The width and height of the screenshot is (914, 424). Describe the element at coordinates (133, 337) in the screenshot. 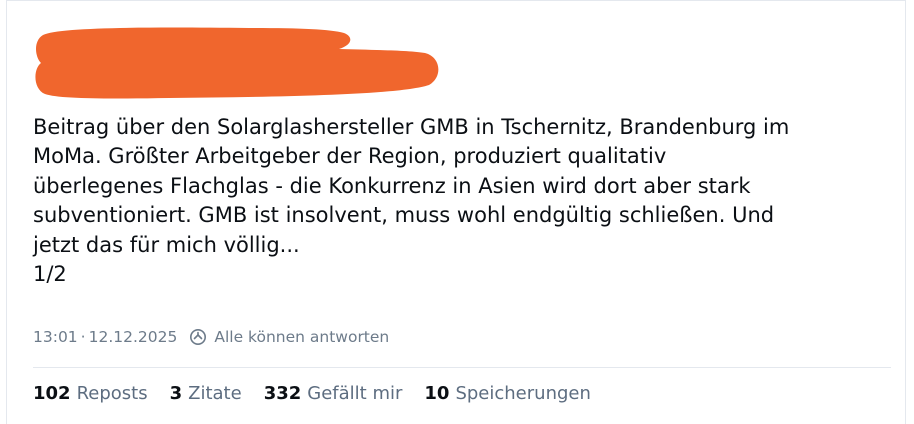

I see `post-date: 12.12.2025` at that location.